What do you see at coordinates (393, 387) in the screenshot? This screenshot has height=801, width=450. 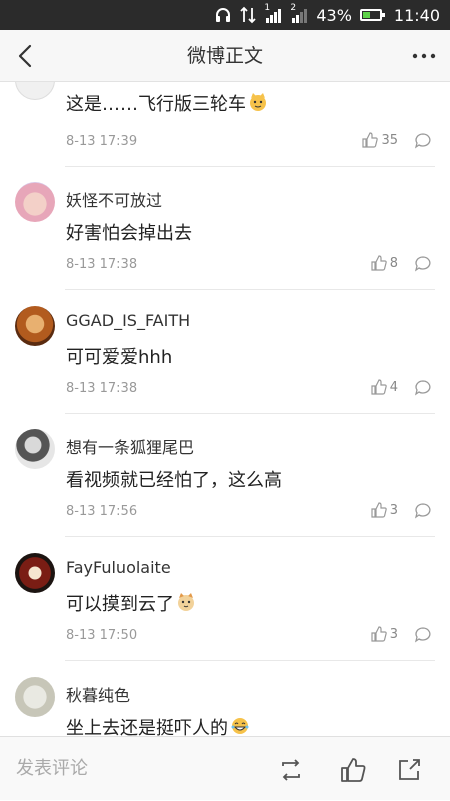 I see `like-count: 4` at bounding box center [393, 387].